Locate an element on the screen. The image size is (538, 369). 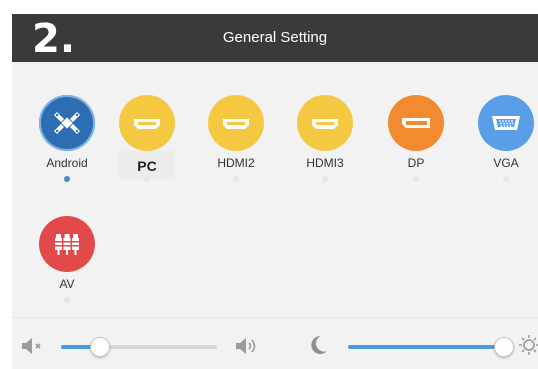
displayport-icon is located at coordinates (416, 123).